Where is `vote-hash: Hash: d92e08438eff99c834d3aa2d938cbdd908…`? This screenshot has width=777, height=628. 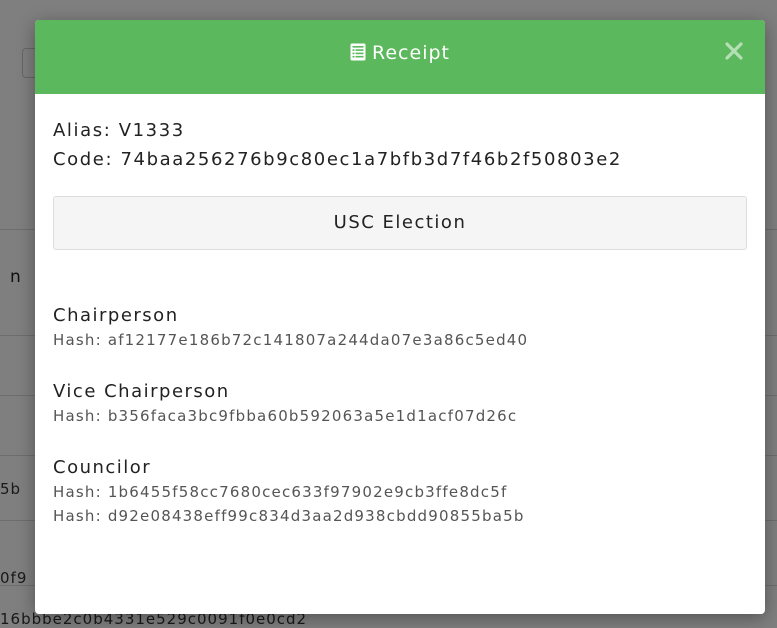
vote-hash: Hash: d92e08438eff99c834d3aa2d938cbdd908… is located at coordinates (289, 516).